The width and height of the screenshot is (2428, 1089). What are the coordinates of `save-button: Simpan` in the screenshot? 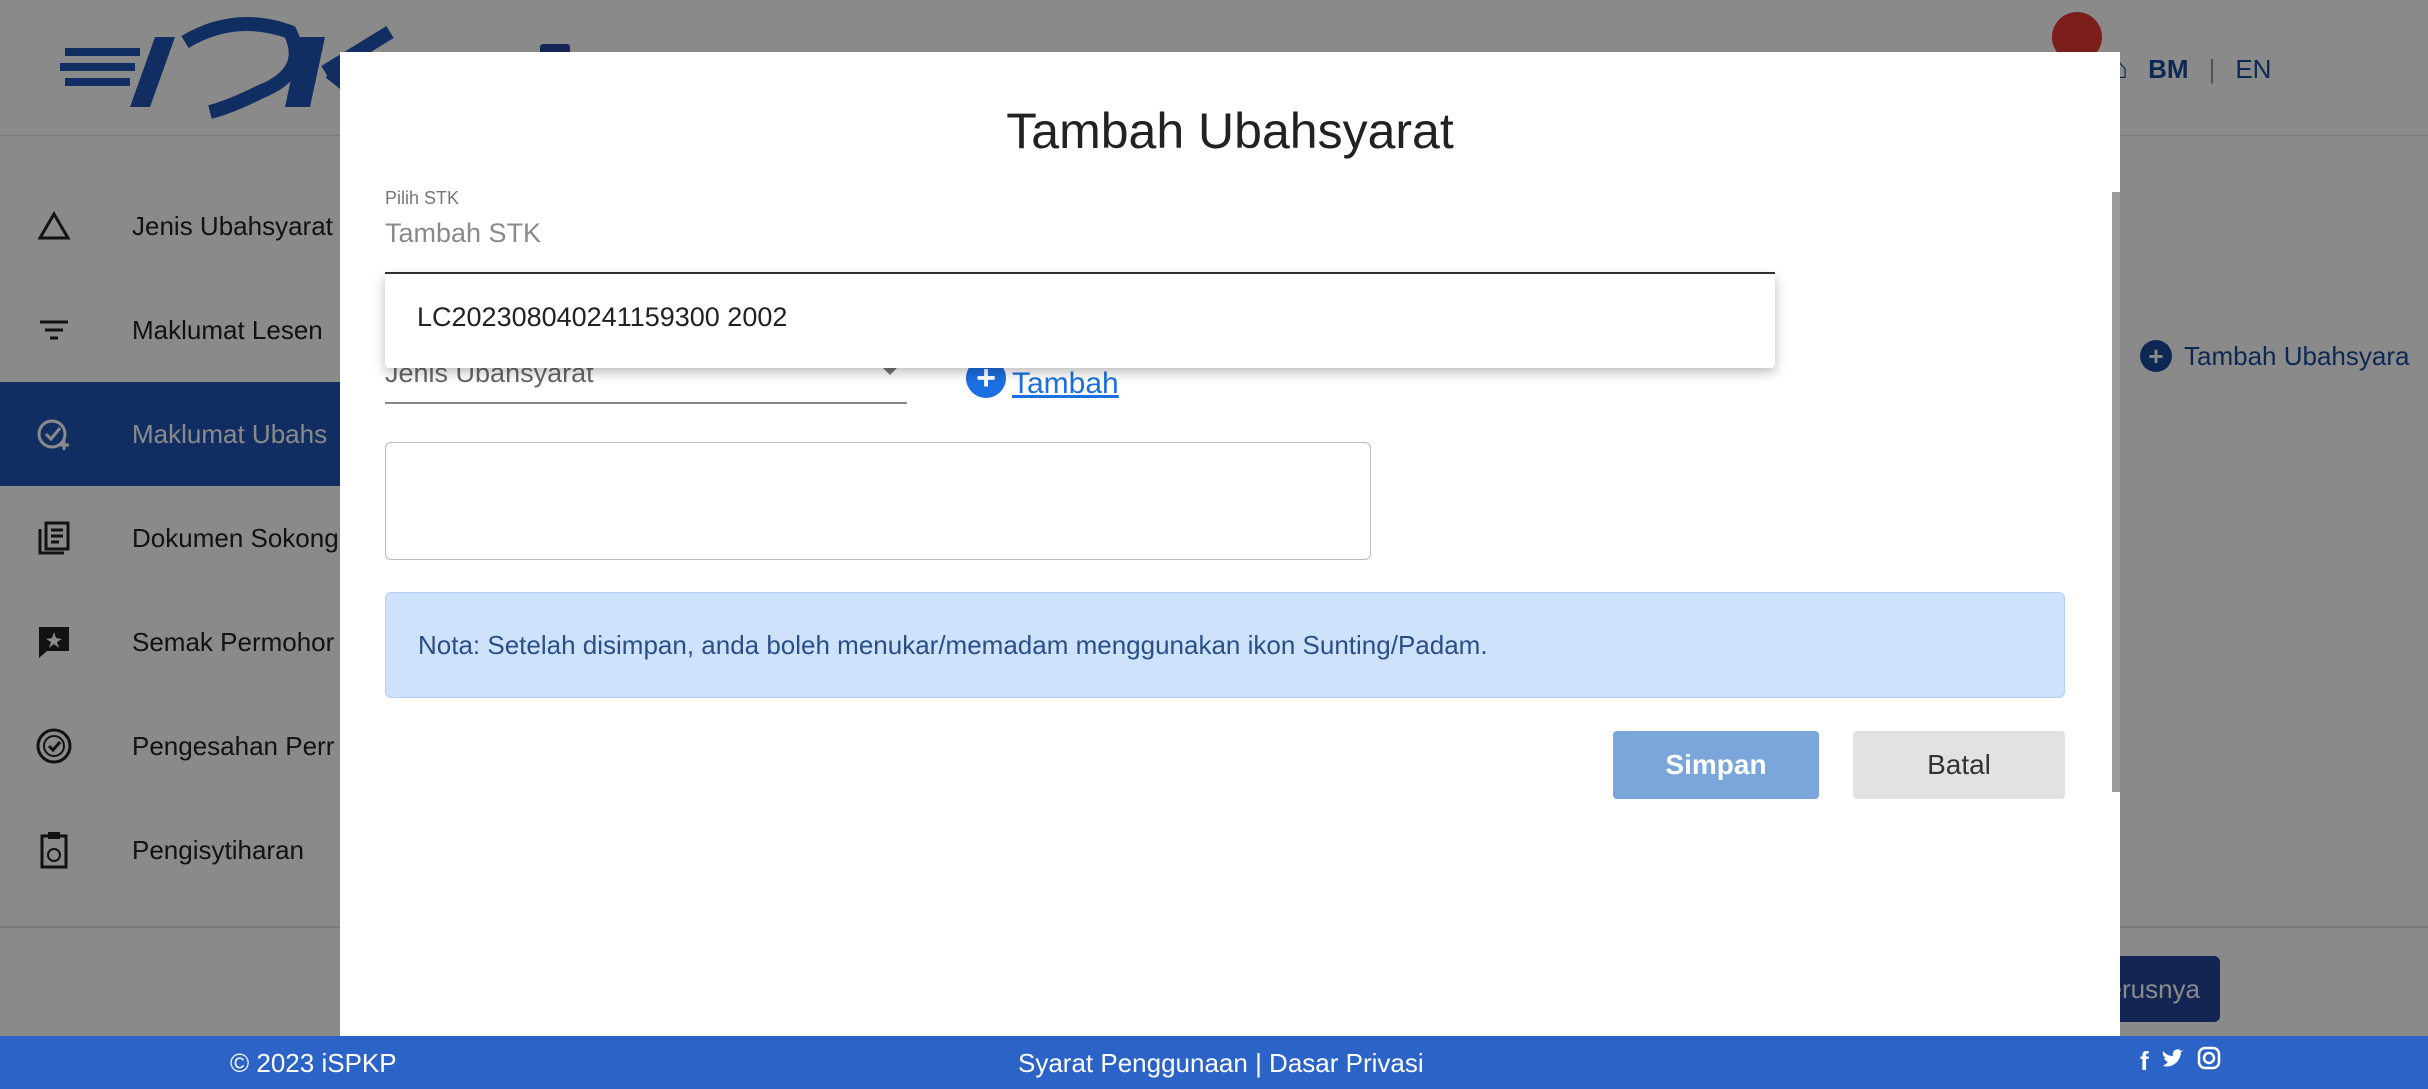 It's located at (1716, 765).